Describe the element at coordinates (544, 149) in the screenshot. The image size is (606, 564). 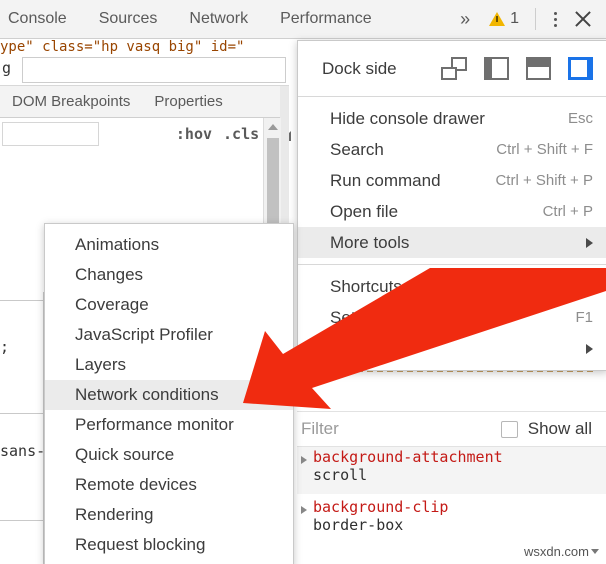
I see `menu-item-shortcut: Ctrl + Shift + F` at that location.